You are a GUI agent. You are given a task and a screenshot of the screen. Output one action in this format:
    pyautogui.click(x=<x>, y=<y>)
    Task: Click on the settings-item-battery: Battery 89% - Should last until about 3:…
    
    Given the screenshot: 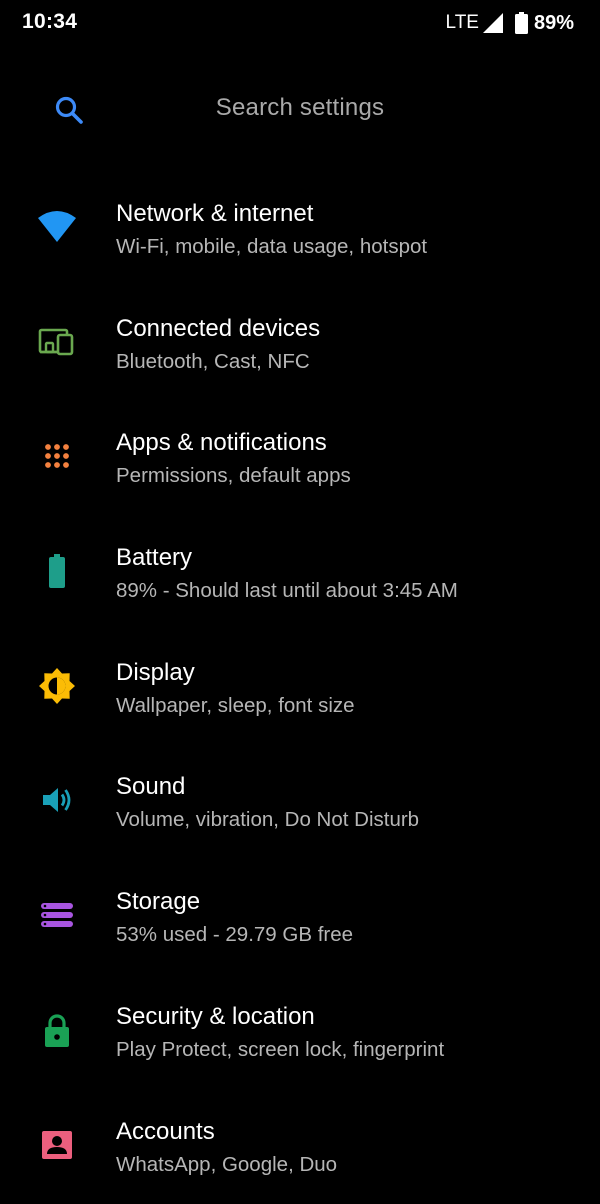 What is the action you would take?
    pyautogui.click(x=300, y=573)
    